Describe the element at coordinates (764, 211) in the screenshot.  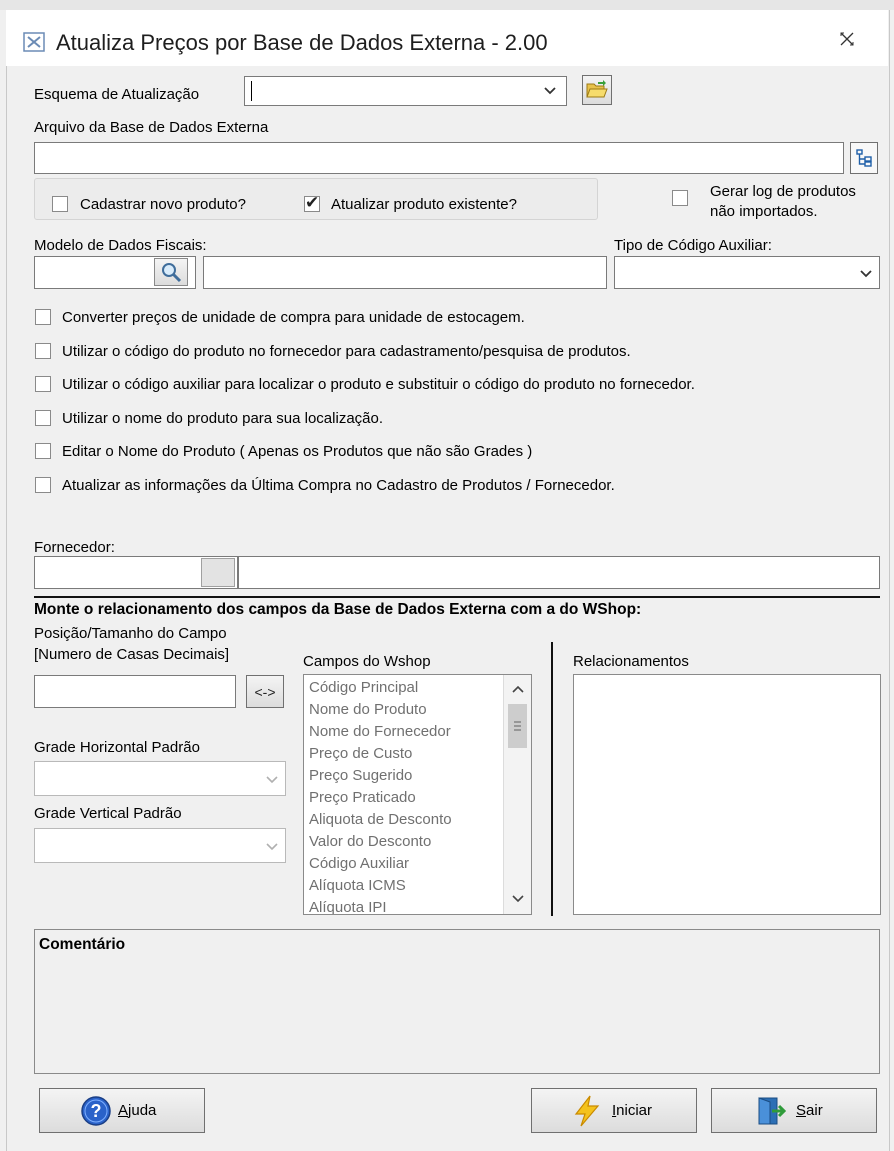
I see `gerar-log-line2: não importados.` at that location.